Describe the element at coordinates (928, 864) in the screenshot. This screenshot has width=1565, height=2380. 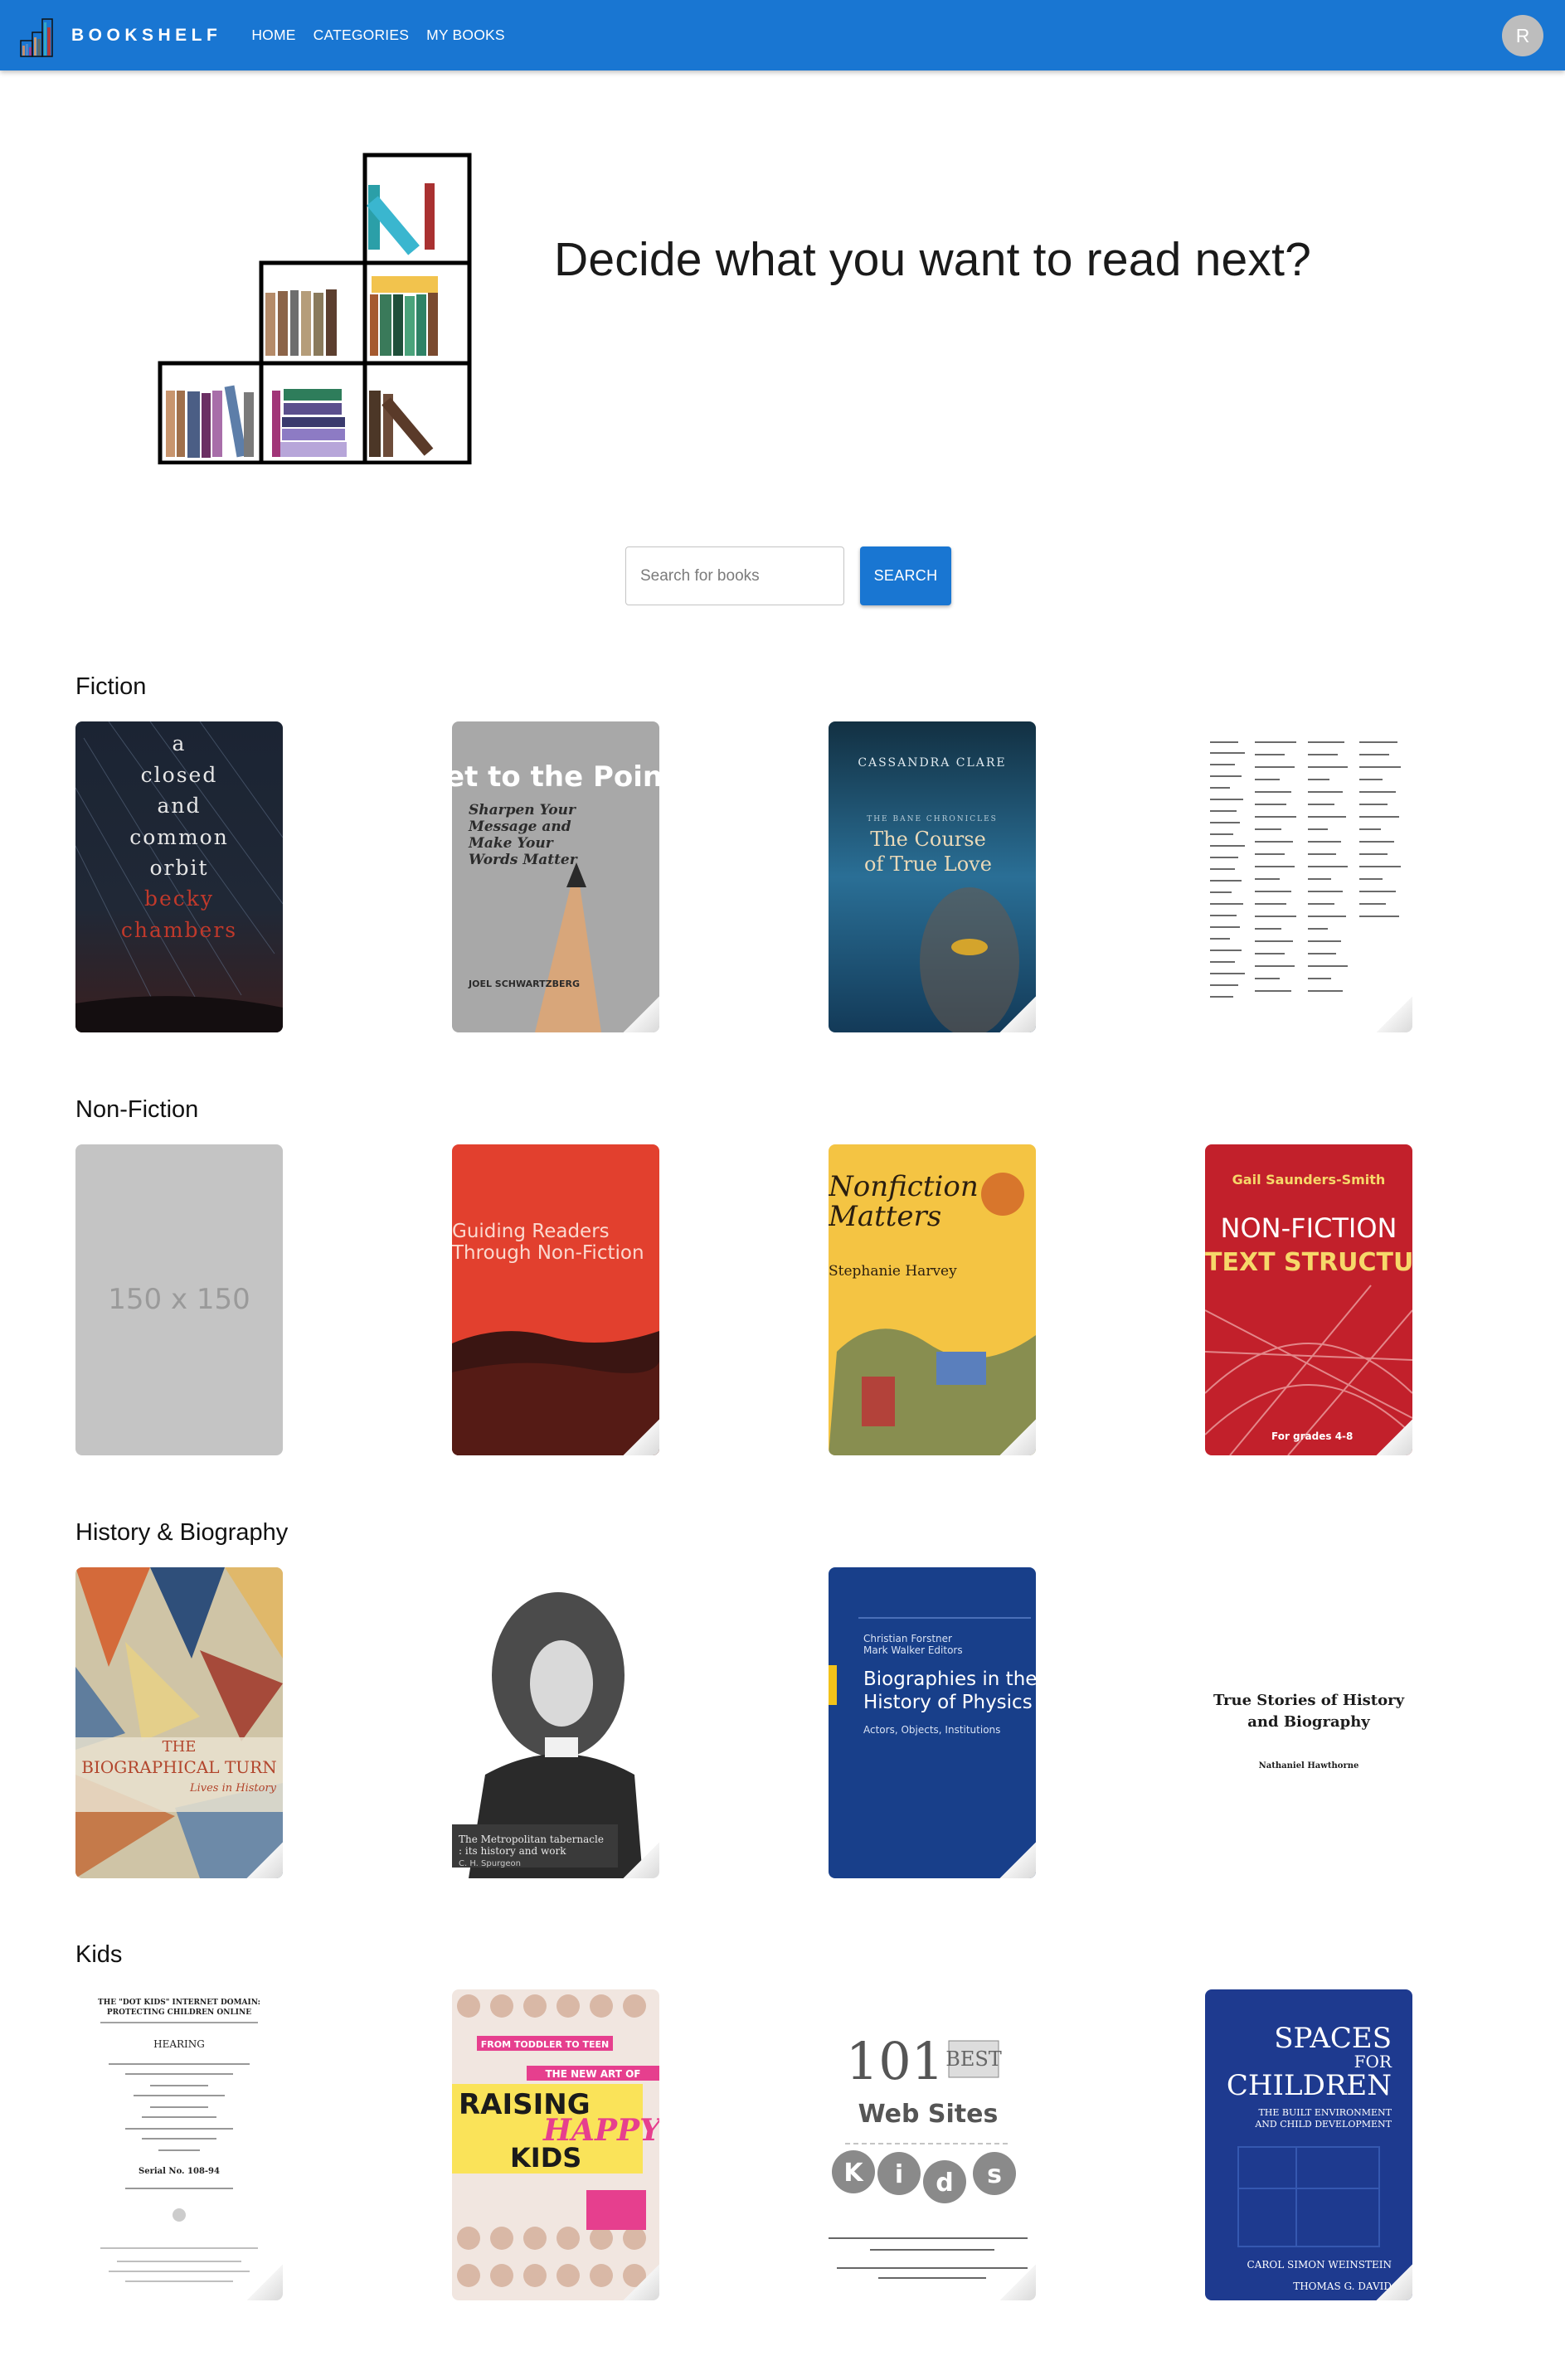
I see `book-cover-text: of True Love` at that location.